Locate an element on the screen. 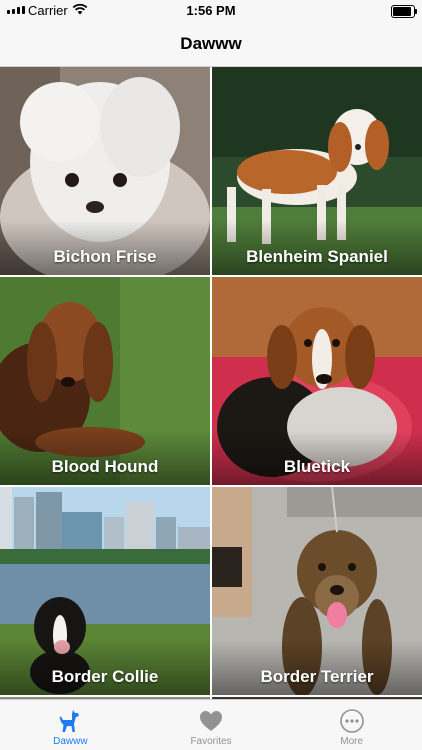 This screenshot has height=750, width=422. breed-name: Blenheim Spaniel is located at coordinates (317, 256).